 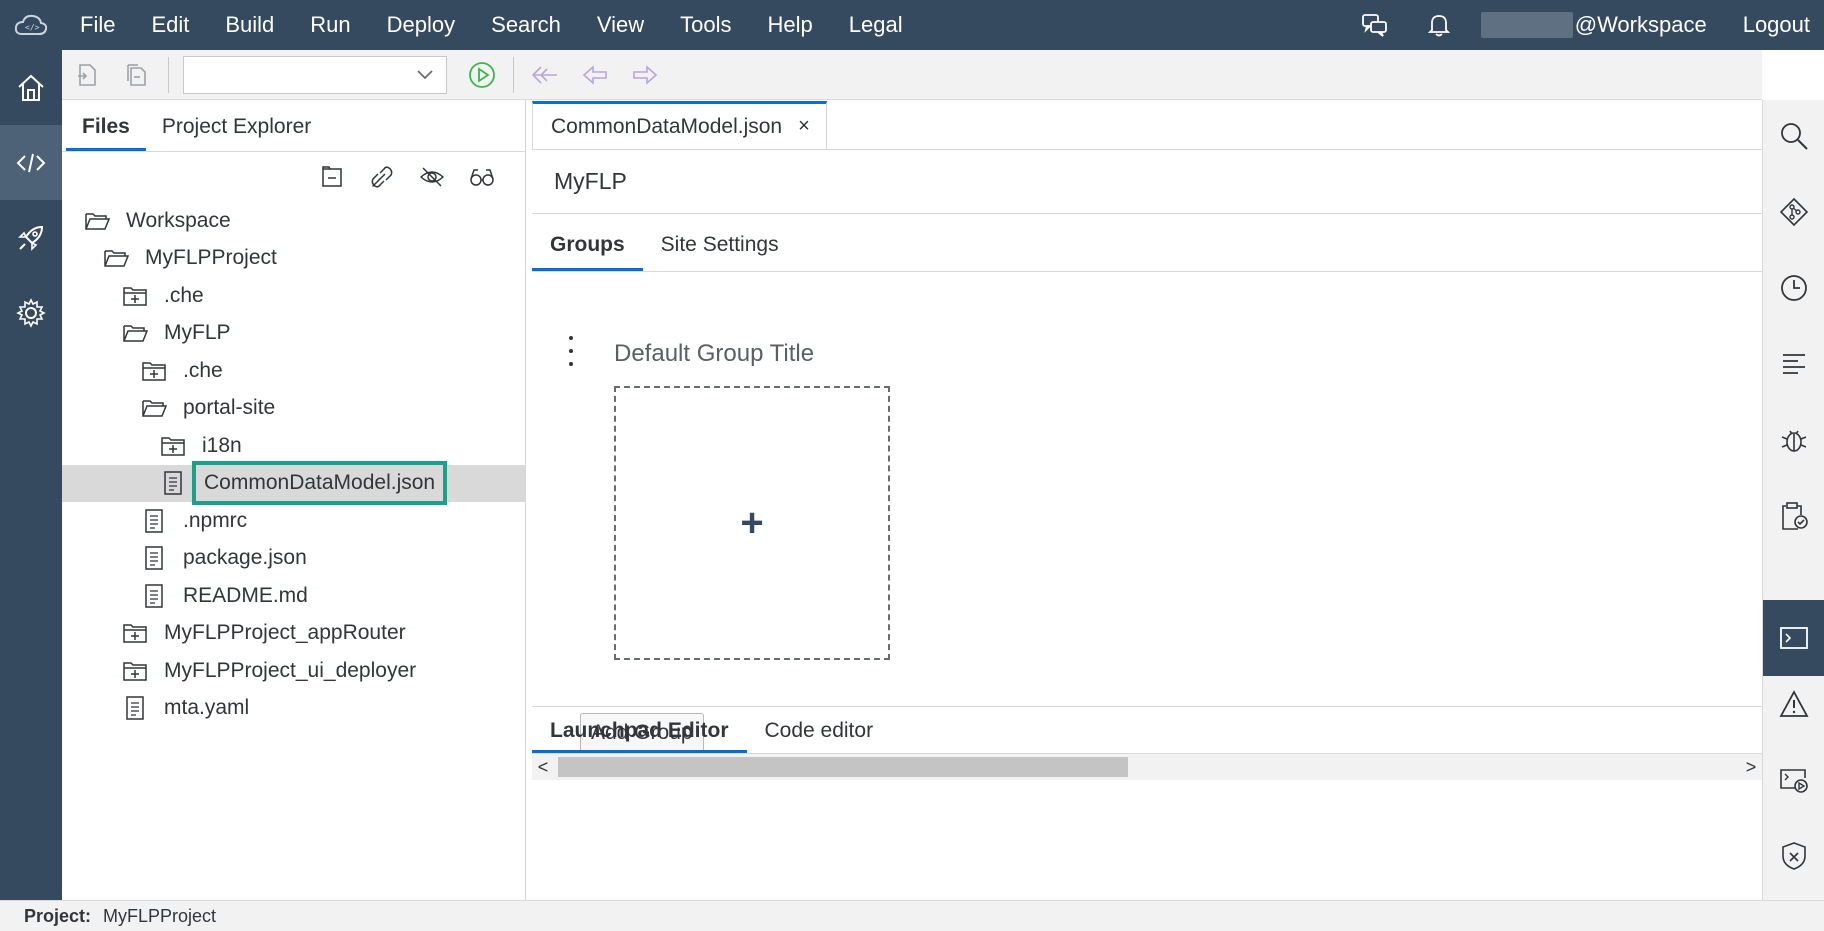 I want to click on status-project-label: Project:, so click(x=58, y=915).